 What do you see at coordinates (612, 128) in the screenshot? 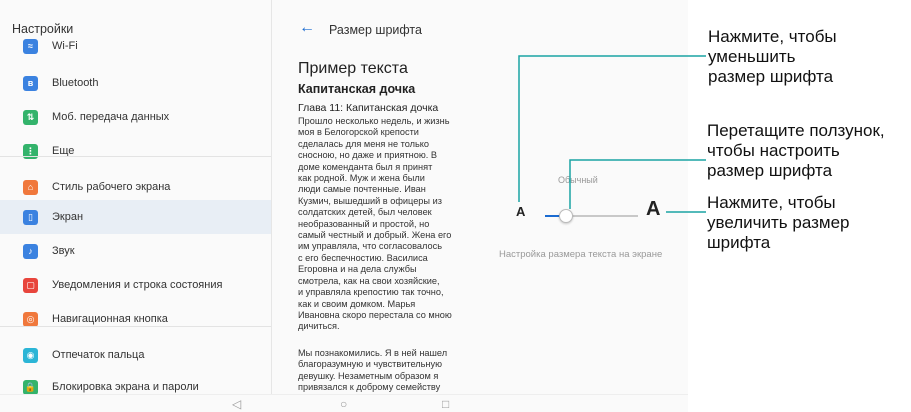
I see `leader-line-decrease` at bounding box center [612, 128].